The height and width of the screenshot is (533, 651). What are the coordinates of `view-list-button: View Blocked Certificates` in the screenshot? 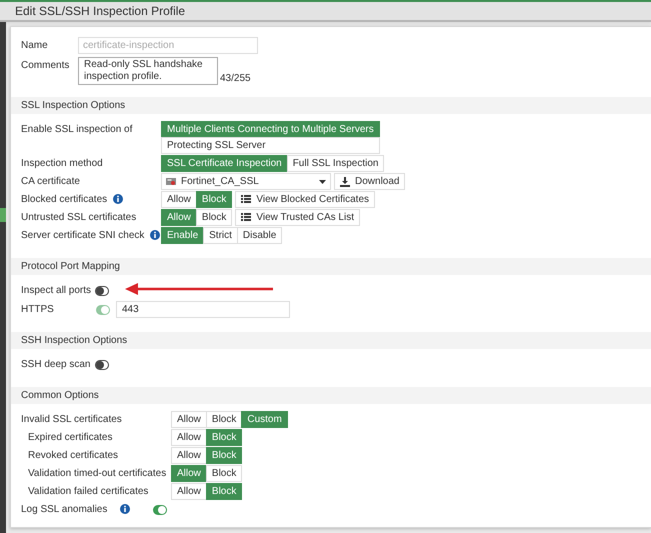 It's located at (305, 199).